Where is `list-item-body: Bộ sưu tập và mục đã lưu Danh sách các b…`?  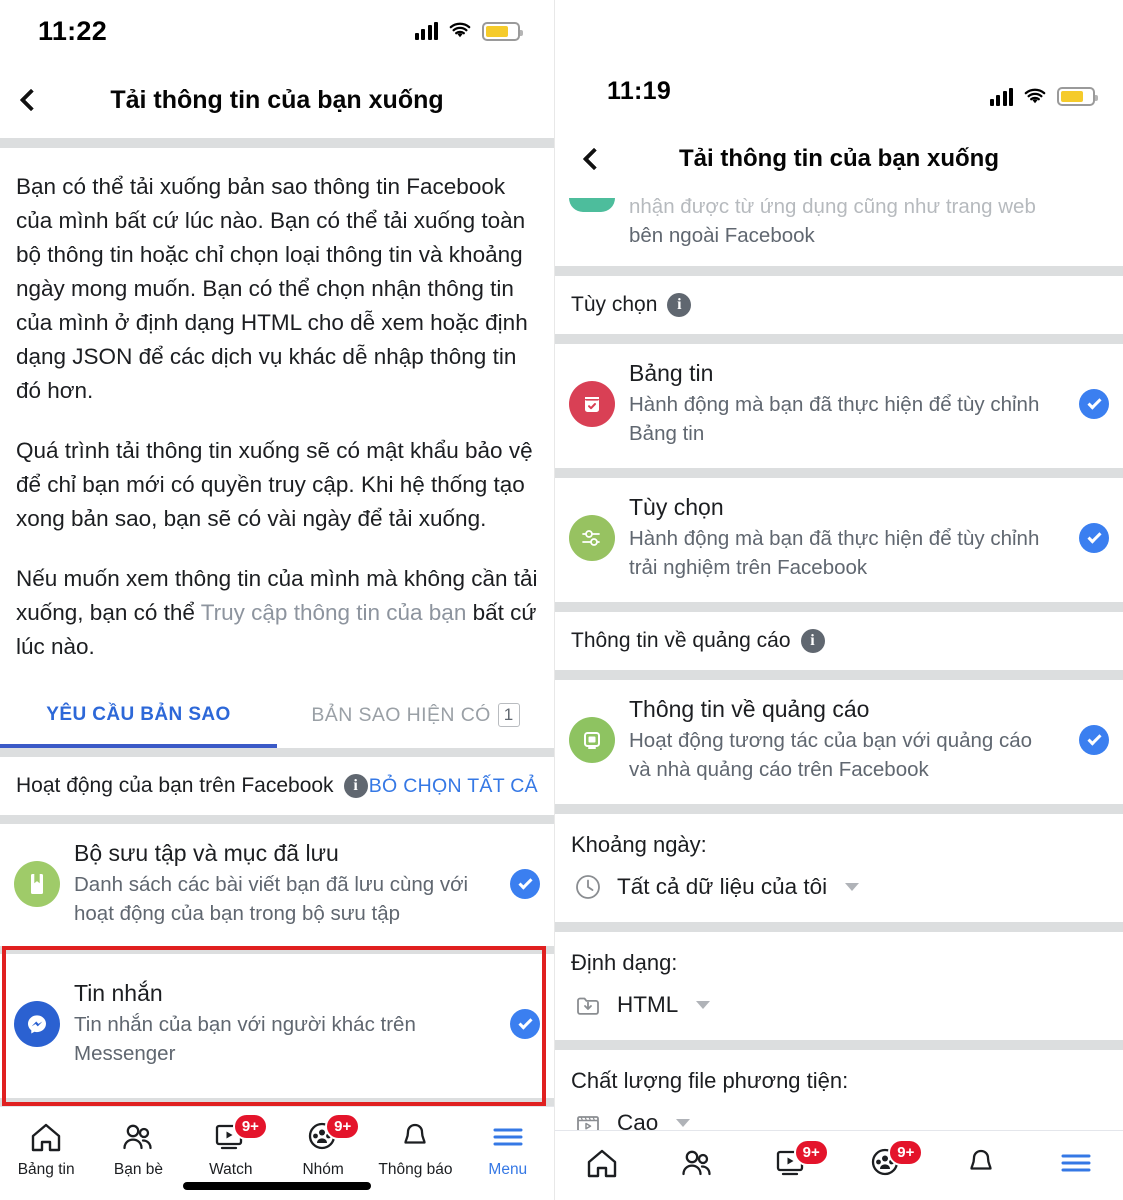
list-item-body: Bộ sưu tập và mục đã lưu Danh sách các b… is located at coordinates (282, 884).